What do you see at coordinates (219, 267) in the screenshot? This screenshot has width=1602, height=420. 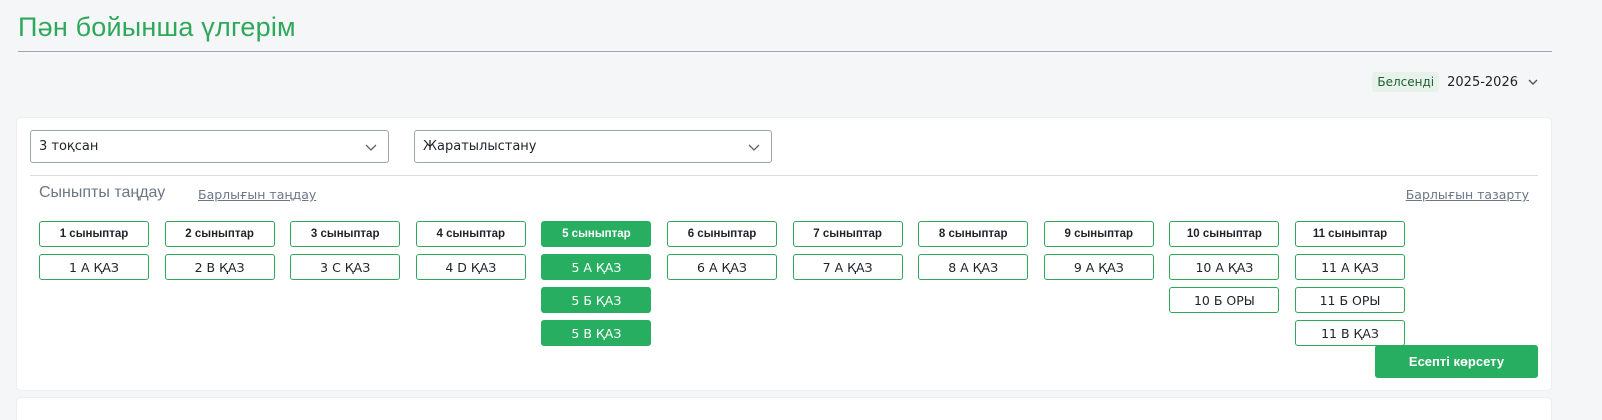 I see `class-toggle-button: 2 В ҚАЗ` at bounding box center [219, 267].